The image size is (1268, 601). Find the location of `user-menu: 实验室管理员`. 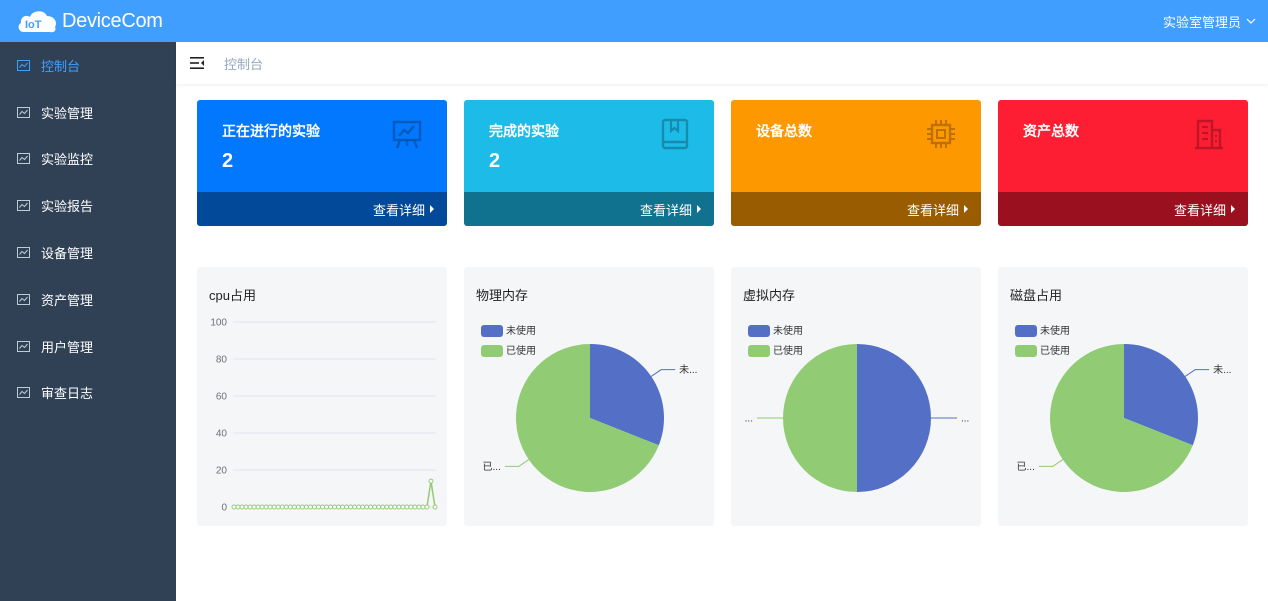

user-menu: 实验室管理员 is located at coordinates (1209, 21).